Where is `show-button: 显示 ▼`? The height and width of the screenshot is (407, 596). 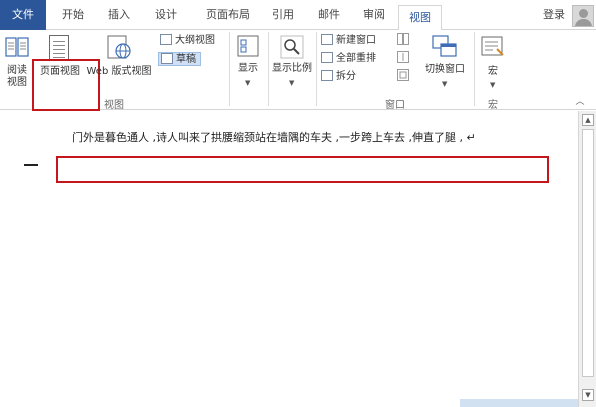 show-button: 显示 ▼ is located at coordinates (248, 61).